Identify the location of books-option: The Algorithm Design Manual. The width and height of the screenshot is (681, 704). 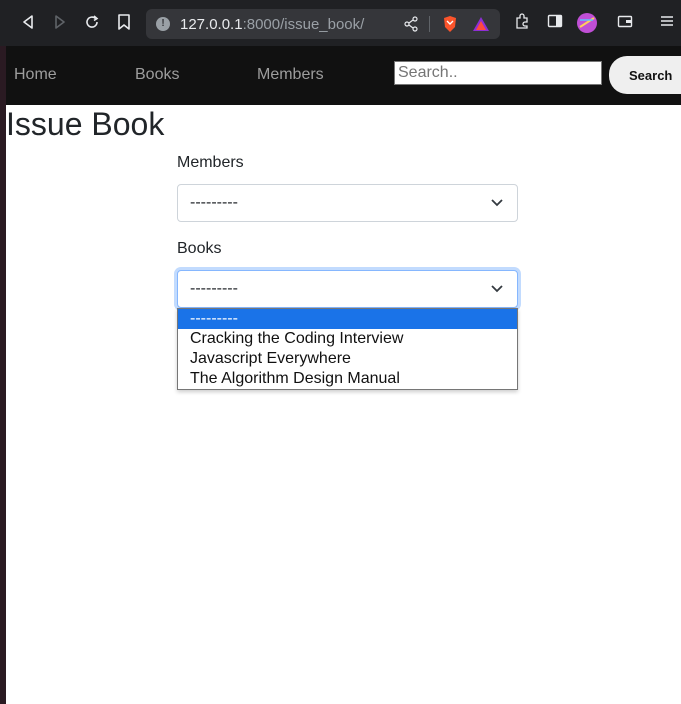
(347, 379).